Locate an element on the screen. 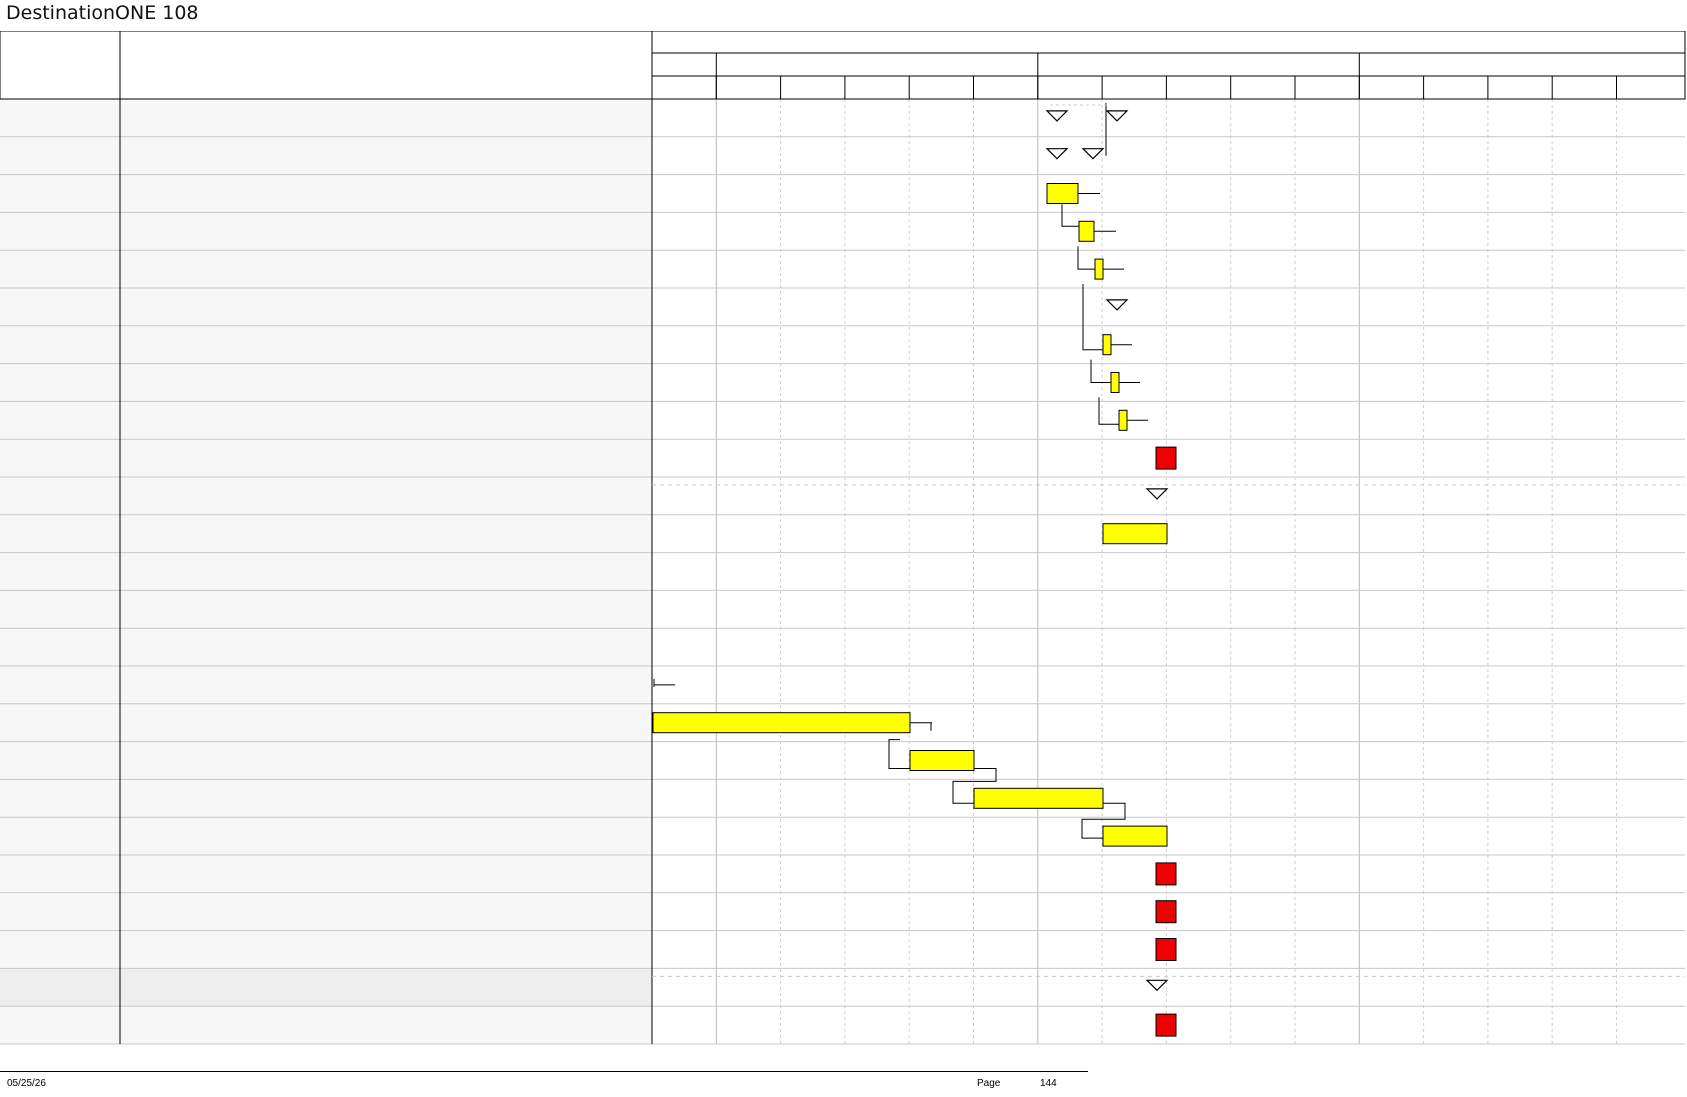  summary-row-highlight is located at coordinates (326, 987).